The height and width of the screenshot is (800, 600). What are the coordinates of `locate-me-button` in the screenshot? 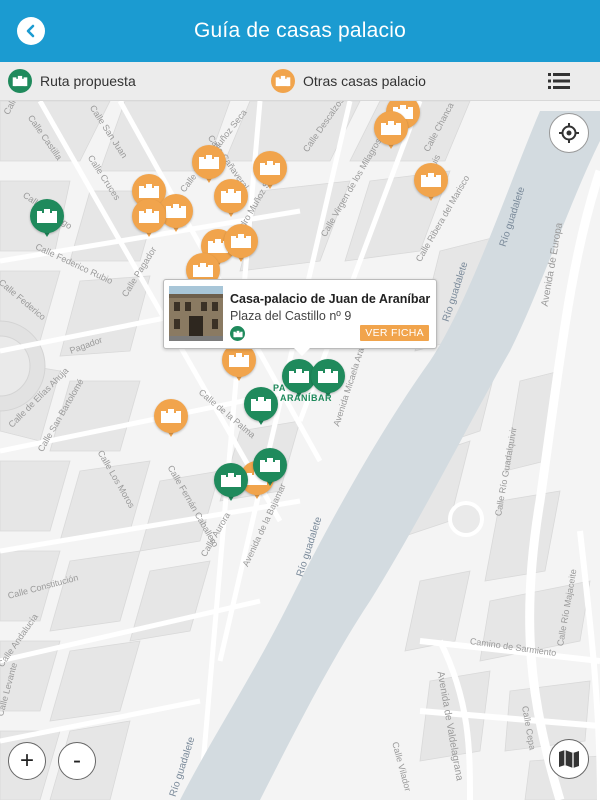 It's located at (569, 133).